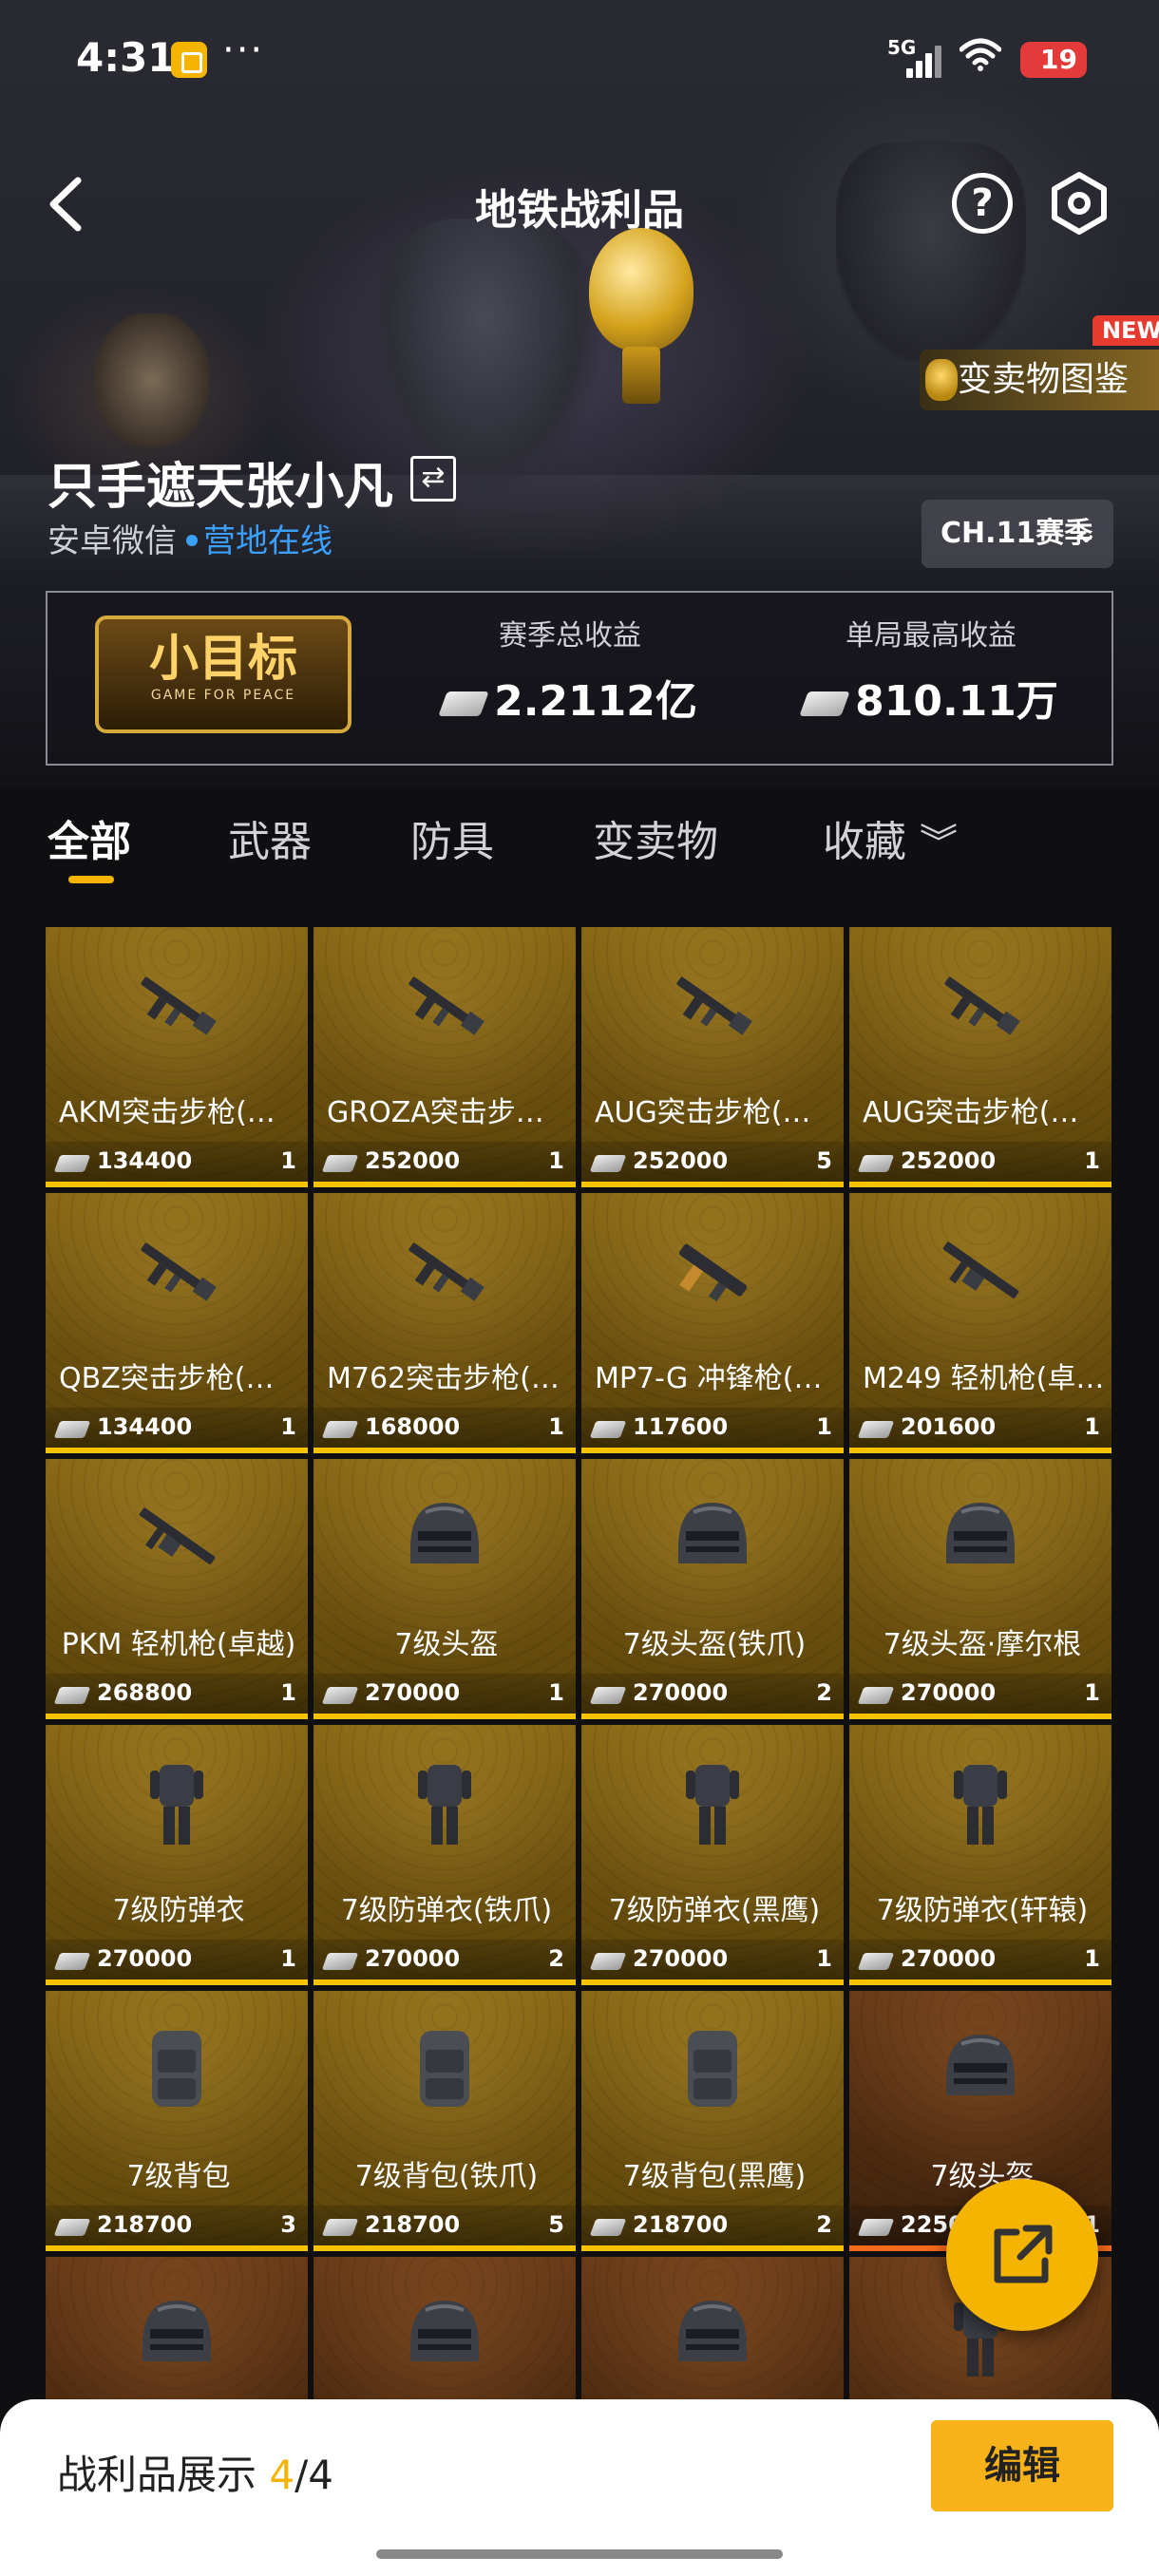 Image resolution: width=1159 pixels, height=2576 pixels. I want to click on loot-item-tile: AUG突击步枪(… 252000 5, so click(712, 1057).